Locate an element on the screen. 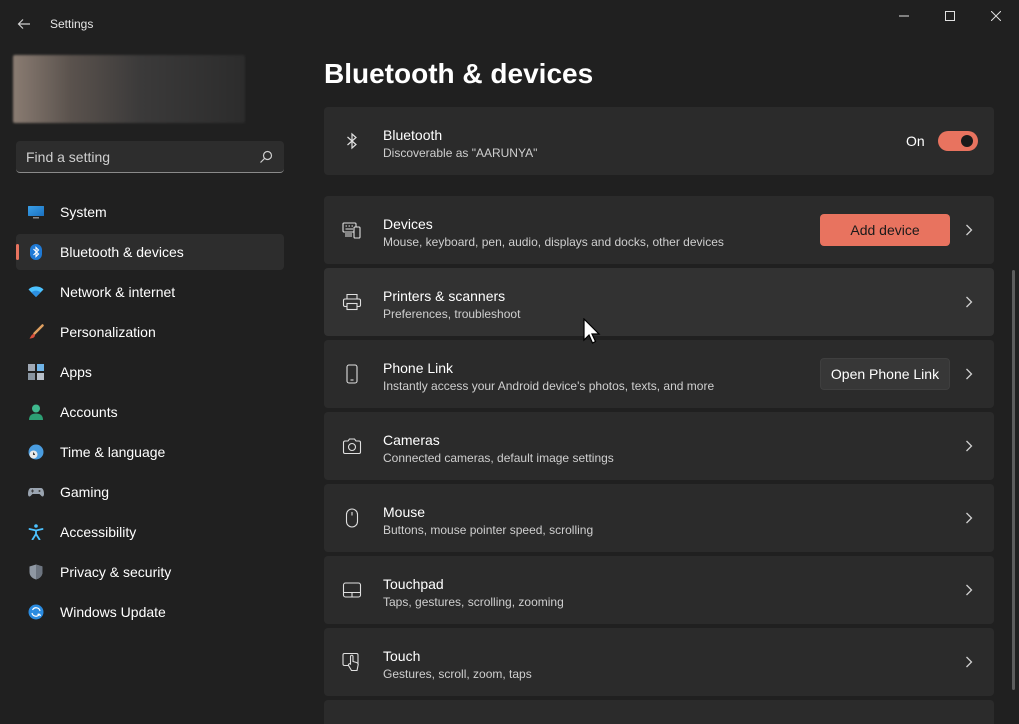 The image size is (1019, 724). add-device-button: Add device is located at coordinates (885, 230).